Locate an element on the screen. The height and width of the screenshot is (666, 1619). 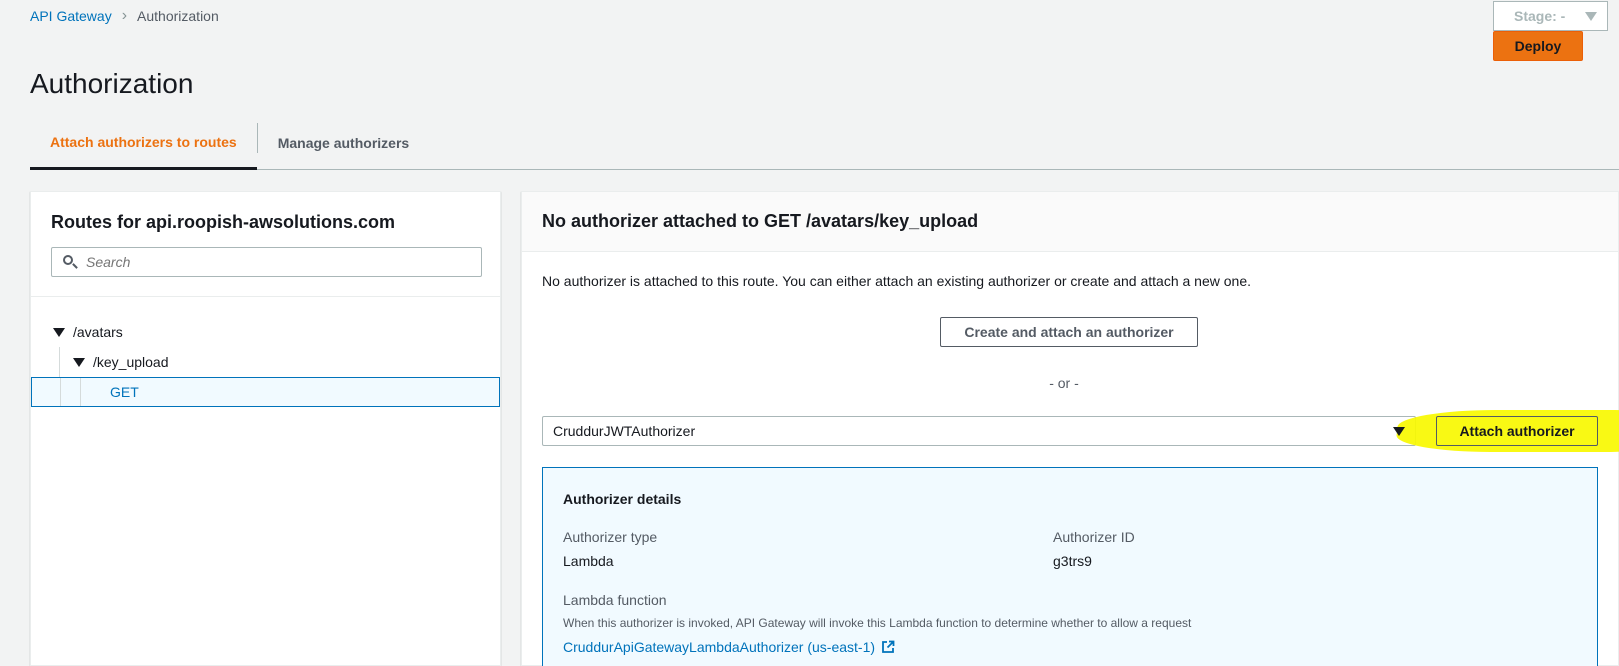
routes-tree: /avatars /key_upload GET is located at coordinates (265, 352).